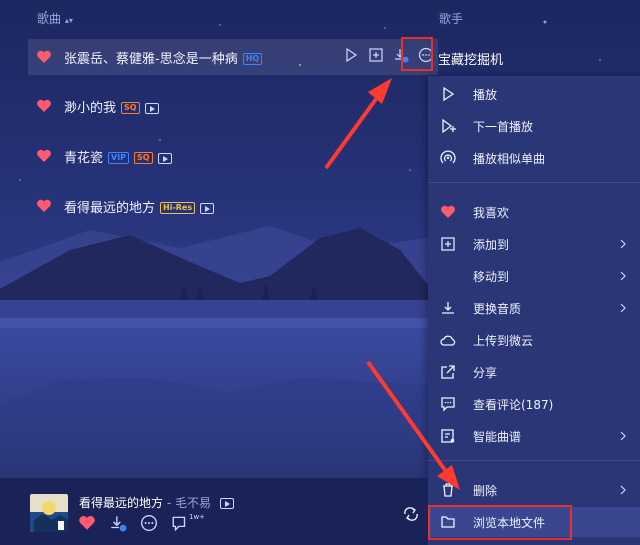 The width and height of the screenshot is (640, 545). What do you see at coordinates (534, 94) in the screenshot?
I see `menu-item-play: 播放` at bounding box center [534, 94].